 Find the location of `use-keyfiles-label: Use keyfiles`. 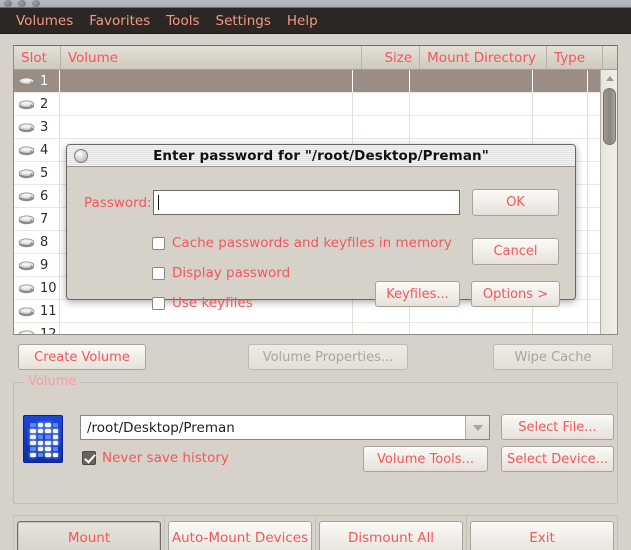

use-keyfiles-label: Use keyfiles is located at coordinates (212, 303).